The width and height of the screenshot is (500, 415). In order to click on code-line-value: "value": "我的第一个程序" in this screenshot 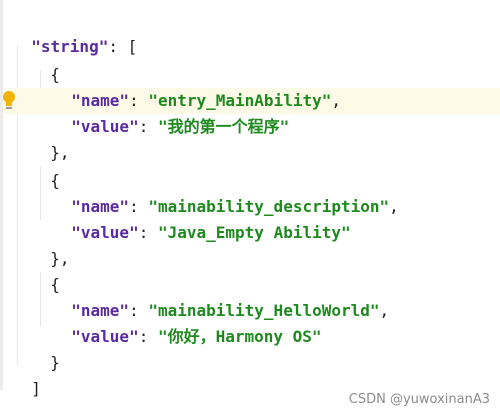, I will do `click(170, 112)`.